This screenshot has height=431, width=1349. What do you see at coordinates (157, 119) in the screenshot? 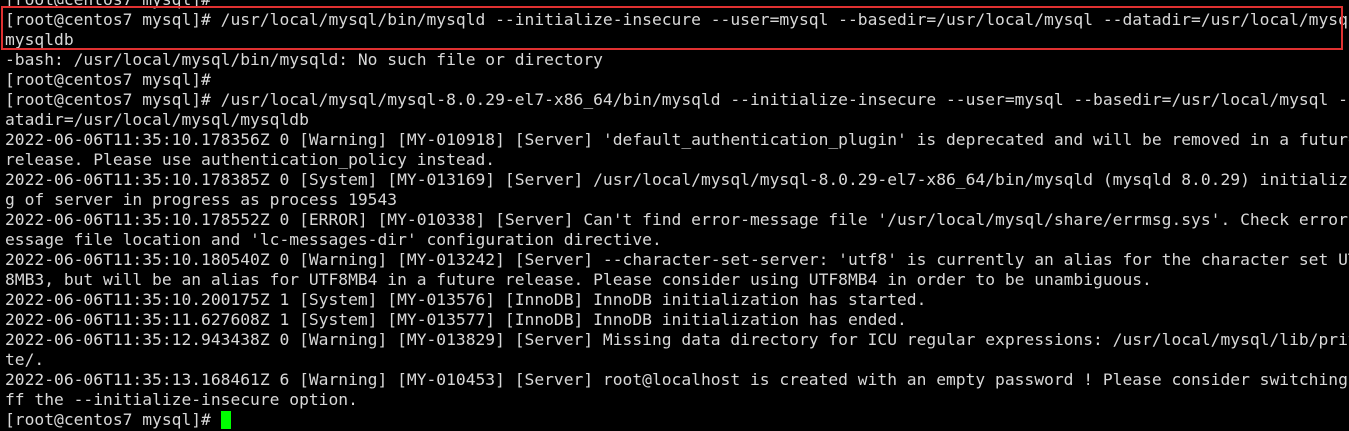
I see `terminal-line: atadir=/usr/local/mysql/mysqldb` at bounding box center [157, 119].